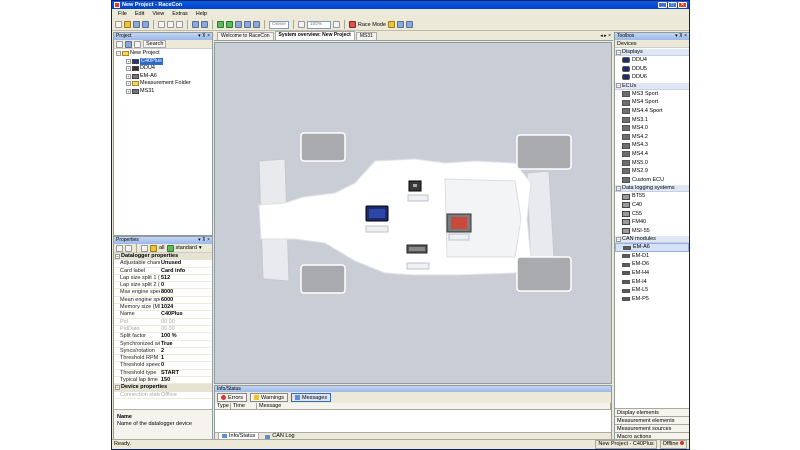 The width and height of the screenshot is (800, 450). What do you see at coordinates (377, 219) in the screenshot?
I see `device-c40plus` at bounding box center [377, 219].